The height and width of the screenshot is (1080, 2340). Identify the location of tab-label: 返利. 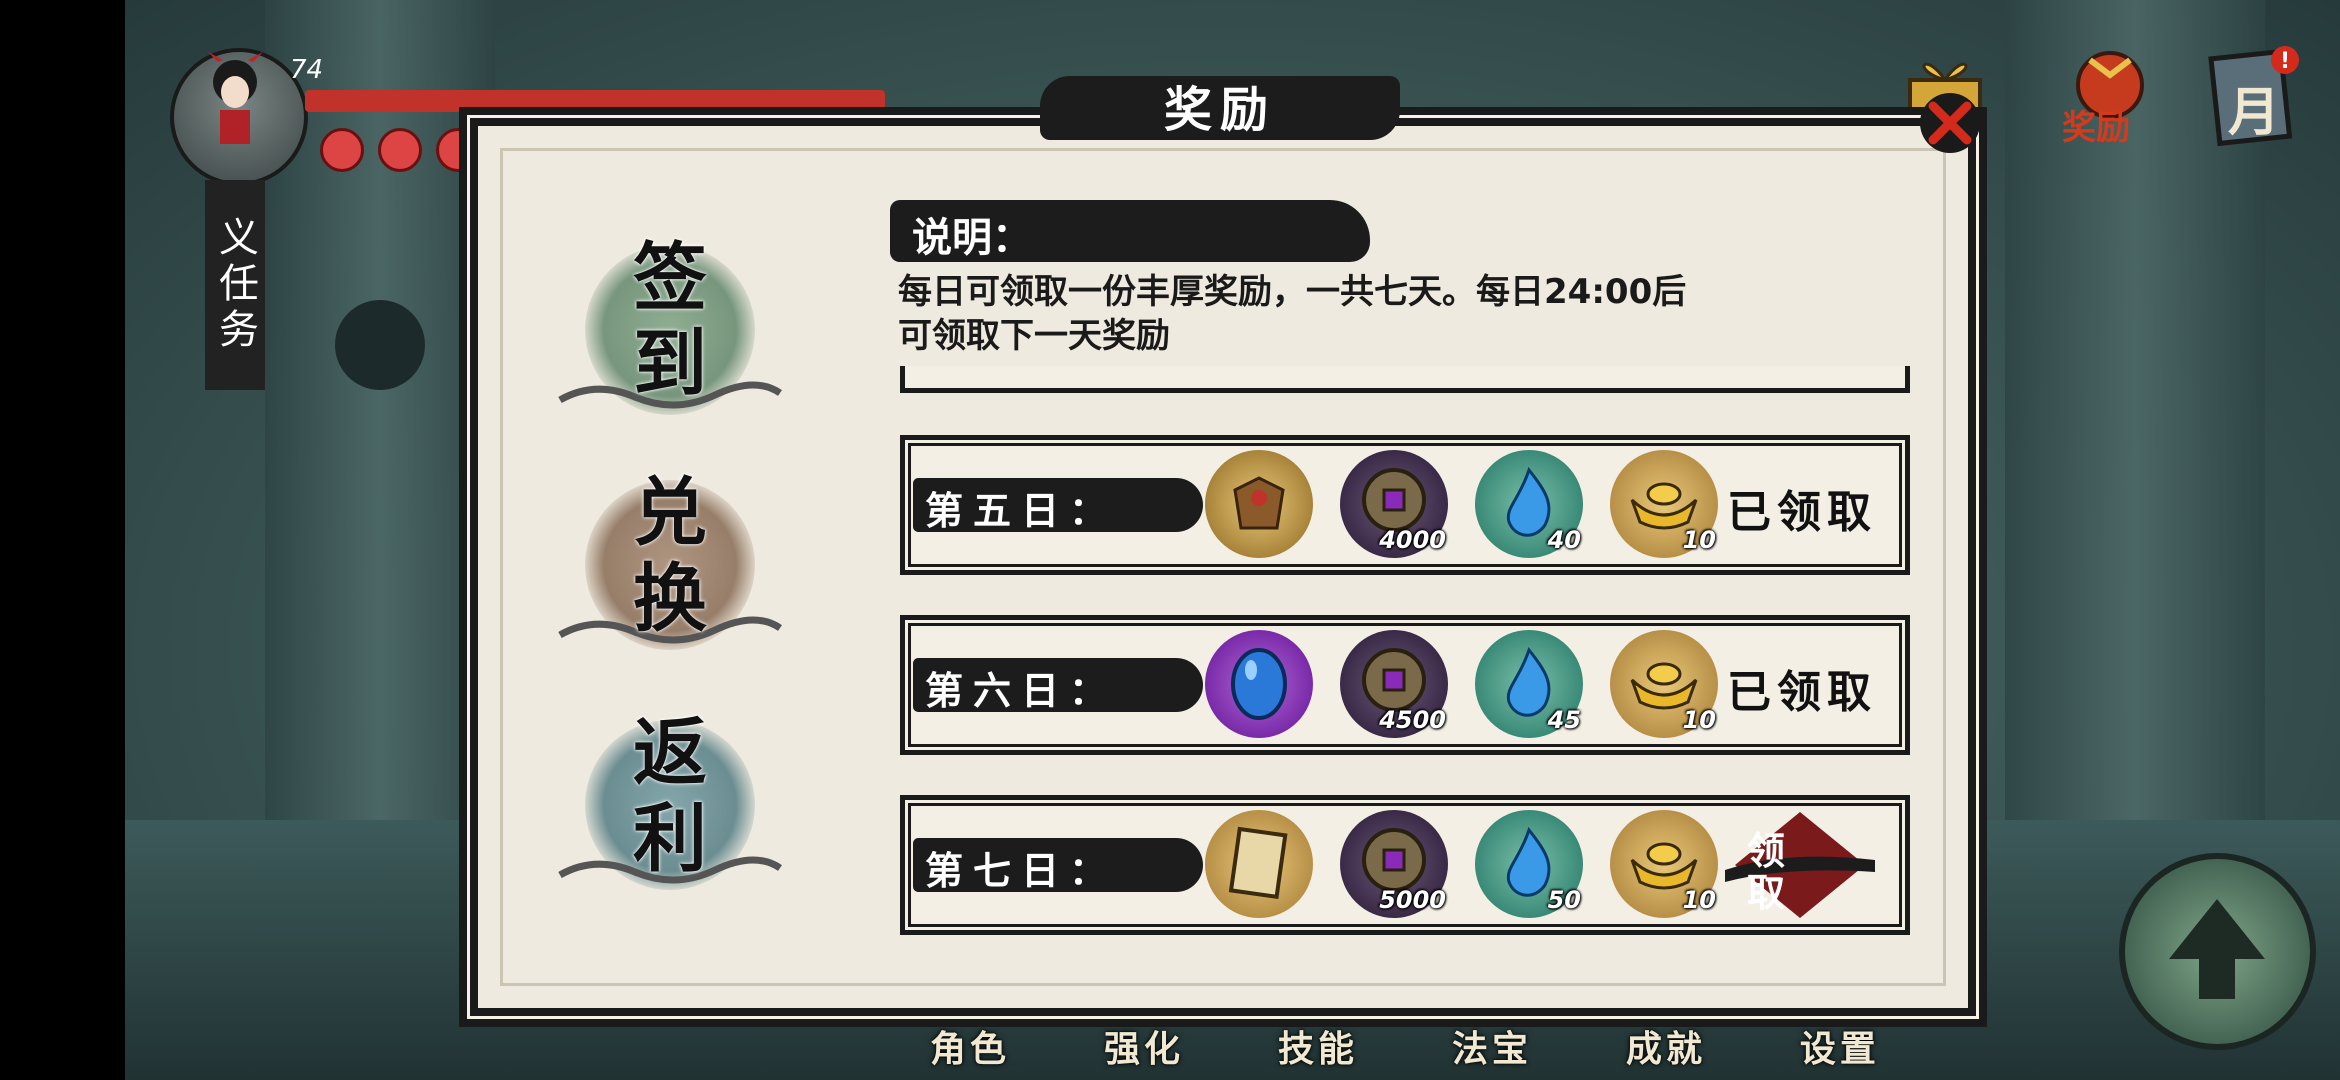
(670, 796).